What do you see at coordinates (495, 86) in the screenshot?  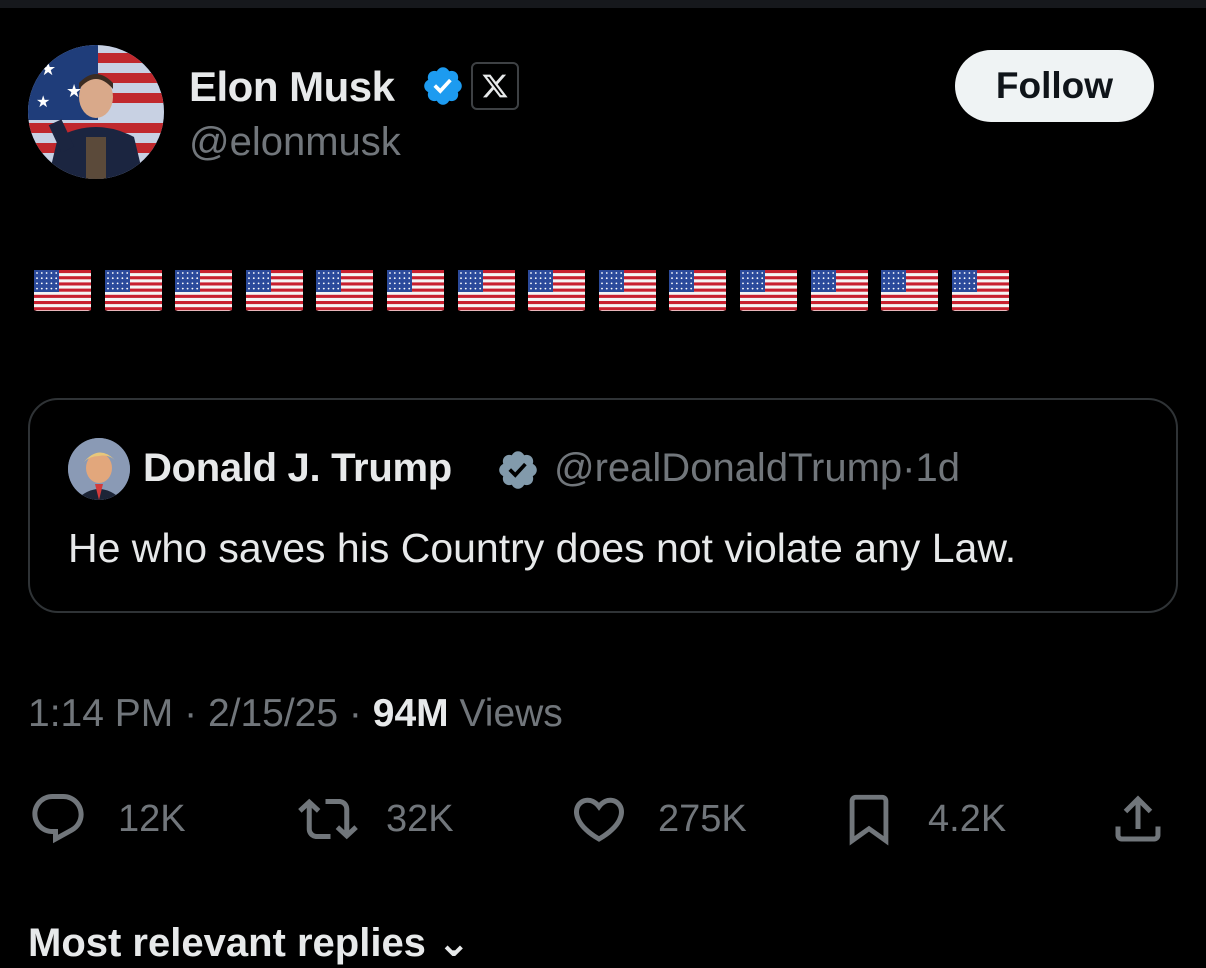 I see `x-logo-icon` at bounding box center [495, 86].